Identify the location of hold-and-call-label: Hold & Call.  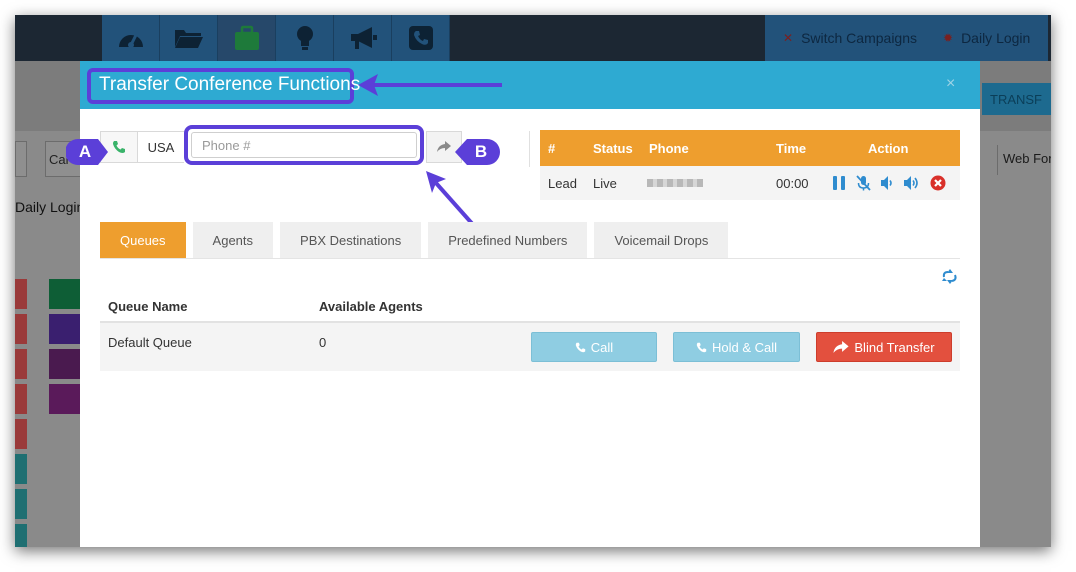
(744, 347).